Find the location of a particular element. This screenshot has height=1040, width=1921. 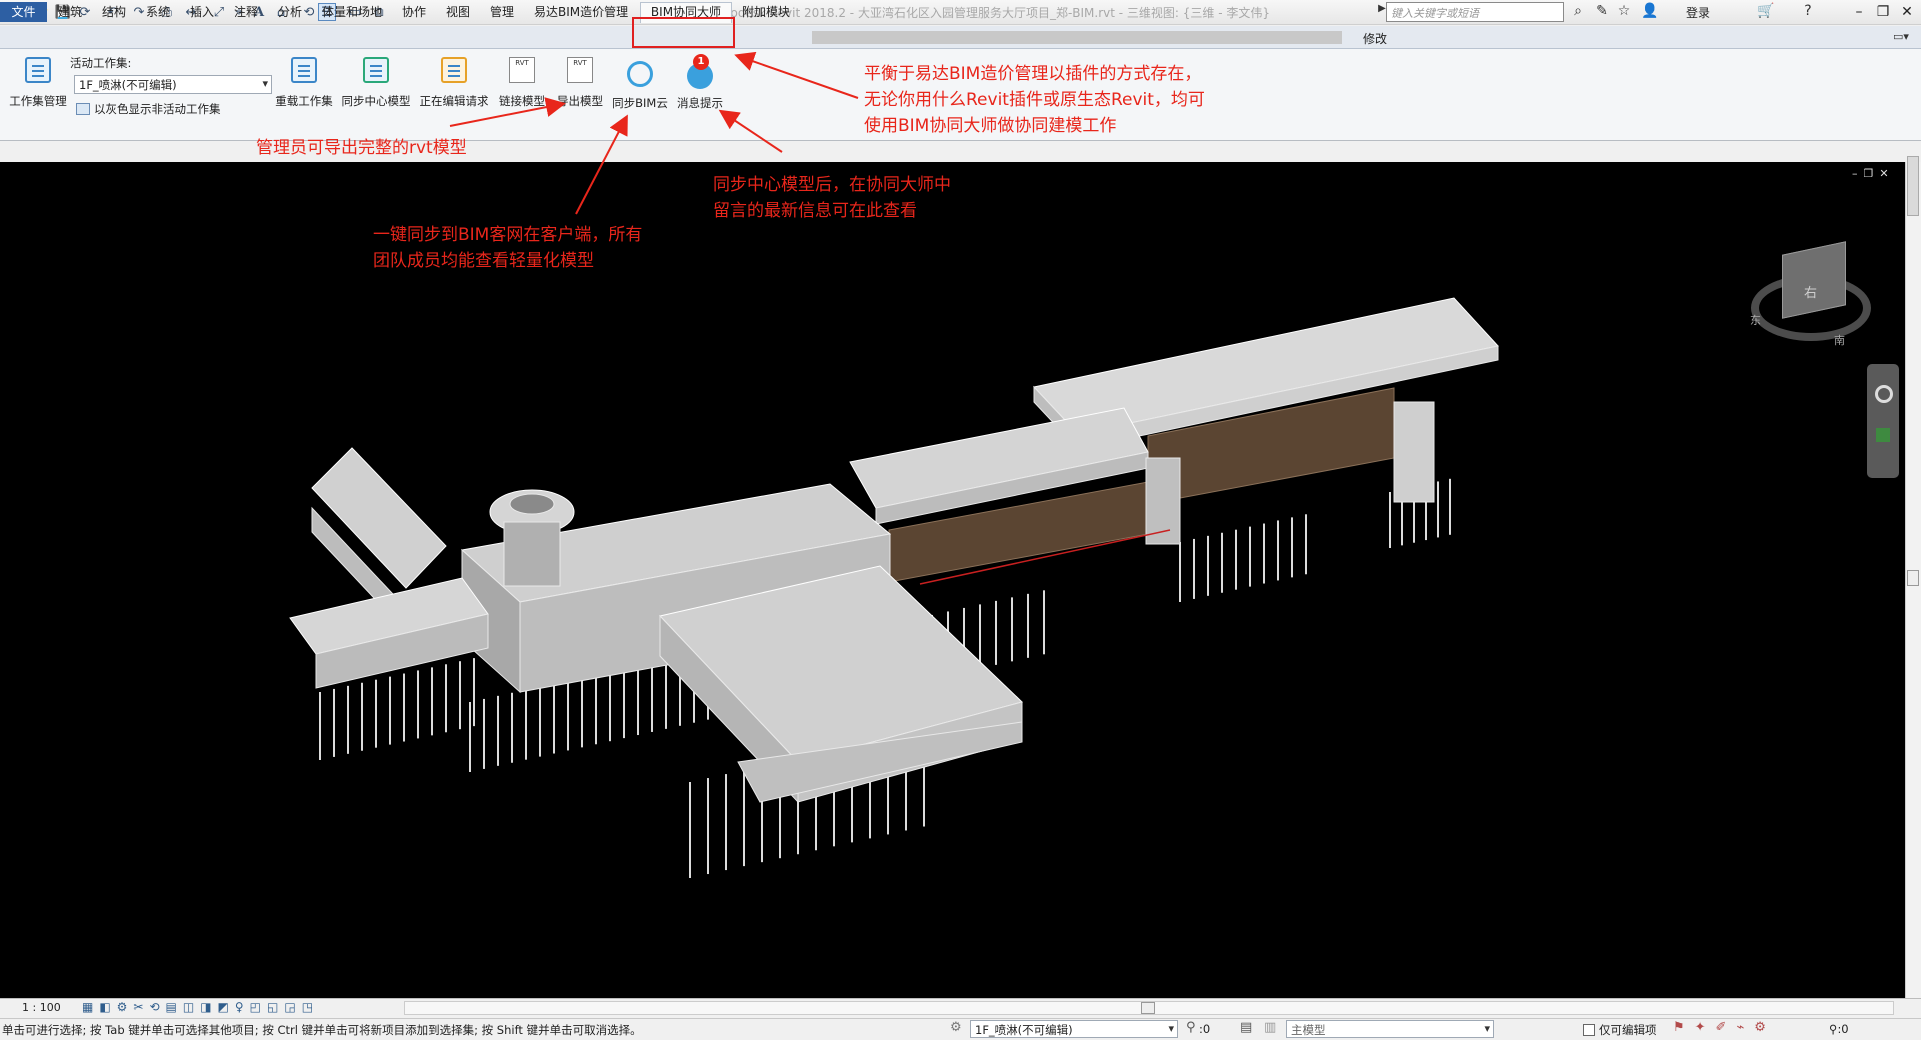

annotation-message-line1: 同步中心模型后，在协同大师中 is located at coordinates (832, 185).